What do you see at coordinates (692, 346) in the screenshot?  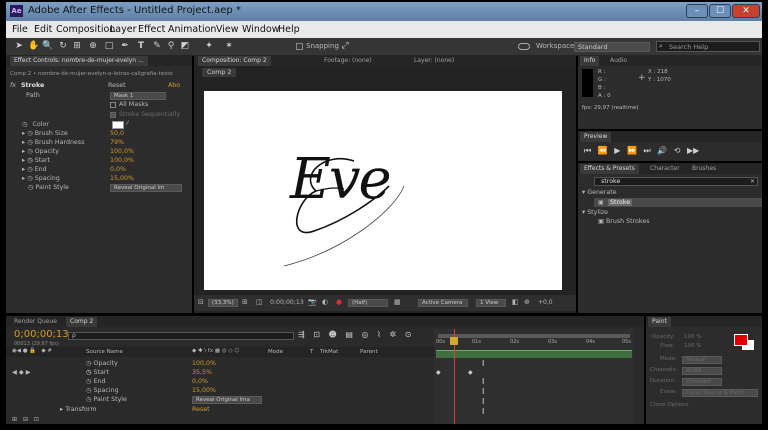 I see `paint-flow-value: 100 %` at bounding box center [692, 346].